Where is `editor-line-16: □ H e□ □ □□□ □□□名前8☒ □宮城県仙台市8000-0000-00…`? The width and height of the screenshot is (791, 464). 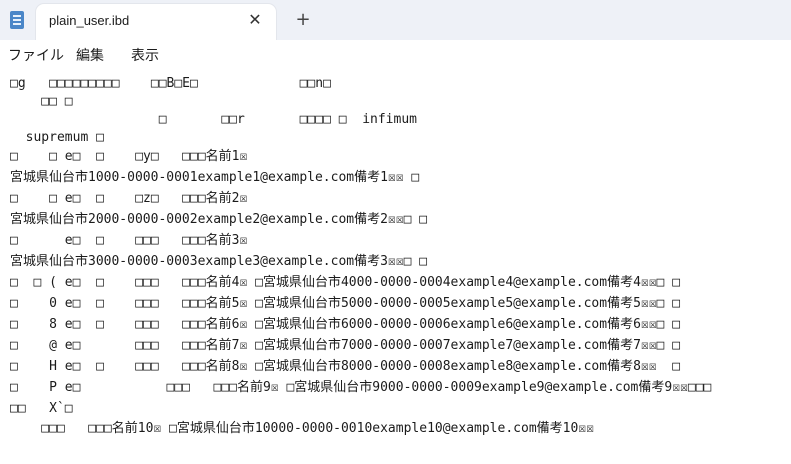
editor-line-16: □ H e□ □ □□□ □□□名前8☒ □宮城県仙台市8000-0000-00… is located at coordinates (345, 366).